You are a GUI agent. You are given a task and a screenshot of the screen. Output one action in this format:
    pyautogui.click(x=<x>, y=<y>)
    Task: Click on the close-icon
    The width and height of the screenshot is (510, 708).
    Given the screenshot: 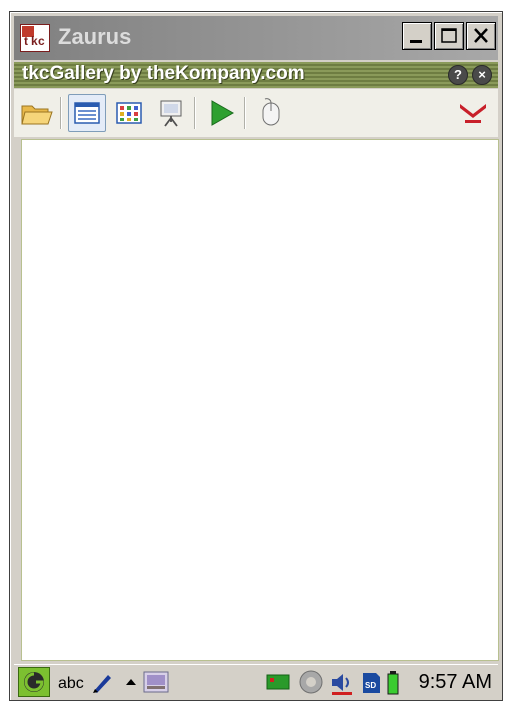 What is the action you would take?
    pyautogui.click(x=481, y=35)
    